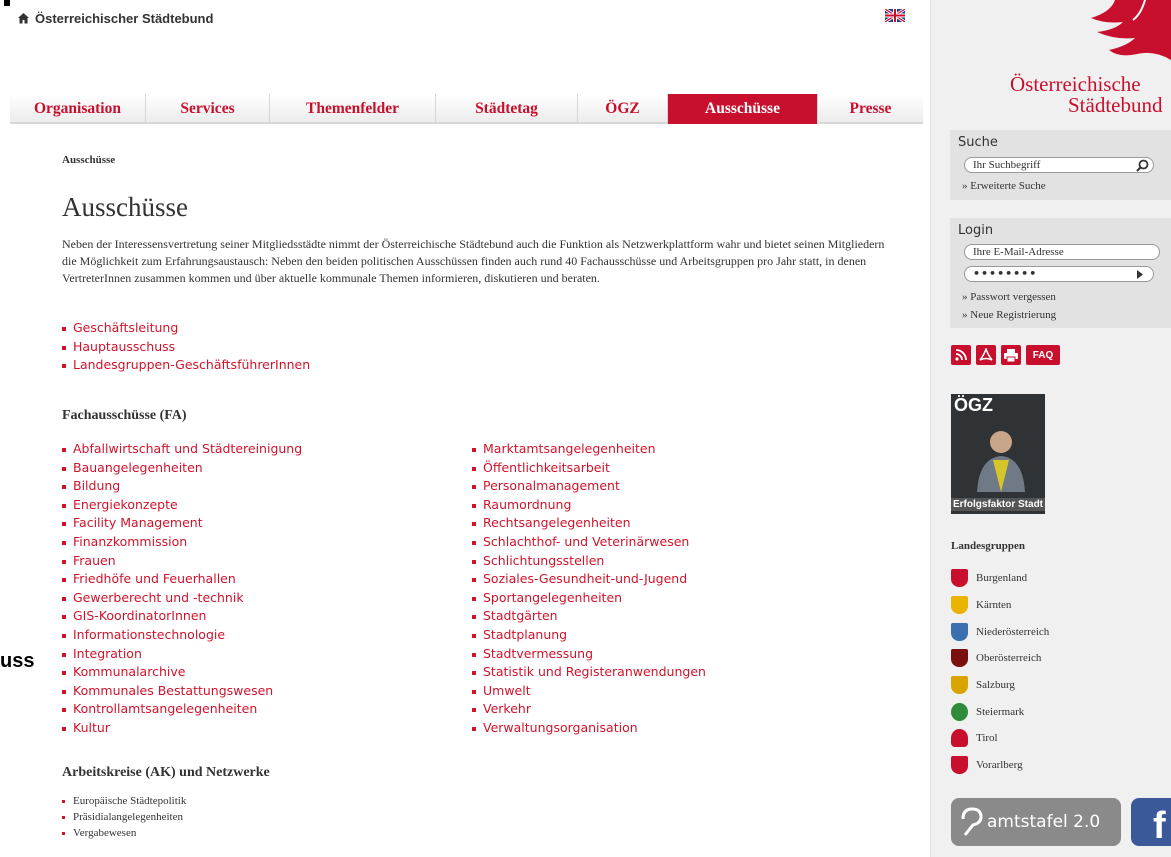 This screenshot has width=1171, height=857. I want to click on nav-themenfelder: Themenfelder, so click(353, 109).